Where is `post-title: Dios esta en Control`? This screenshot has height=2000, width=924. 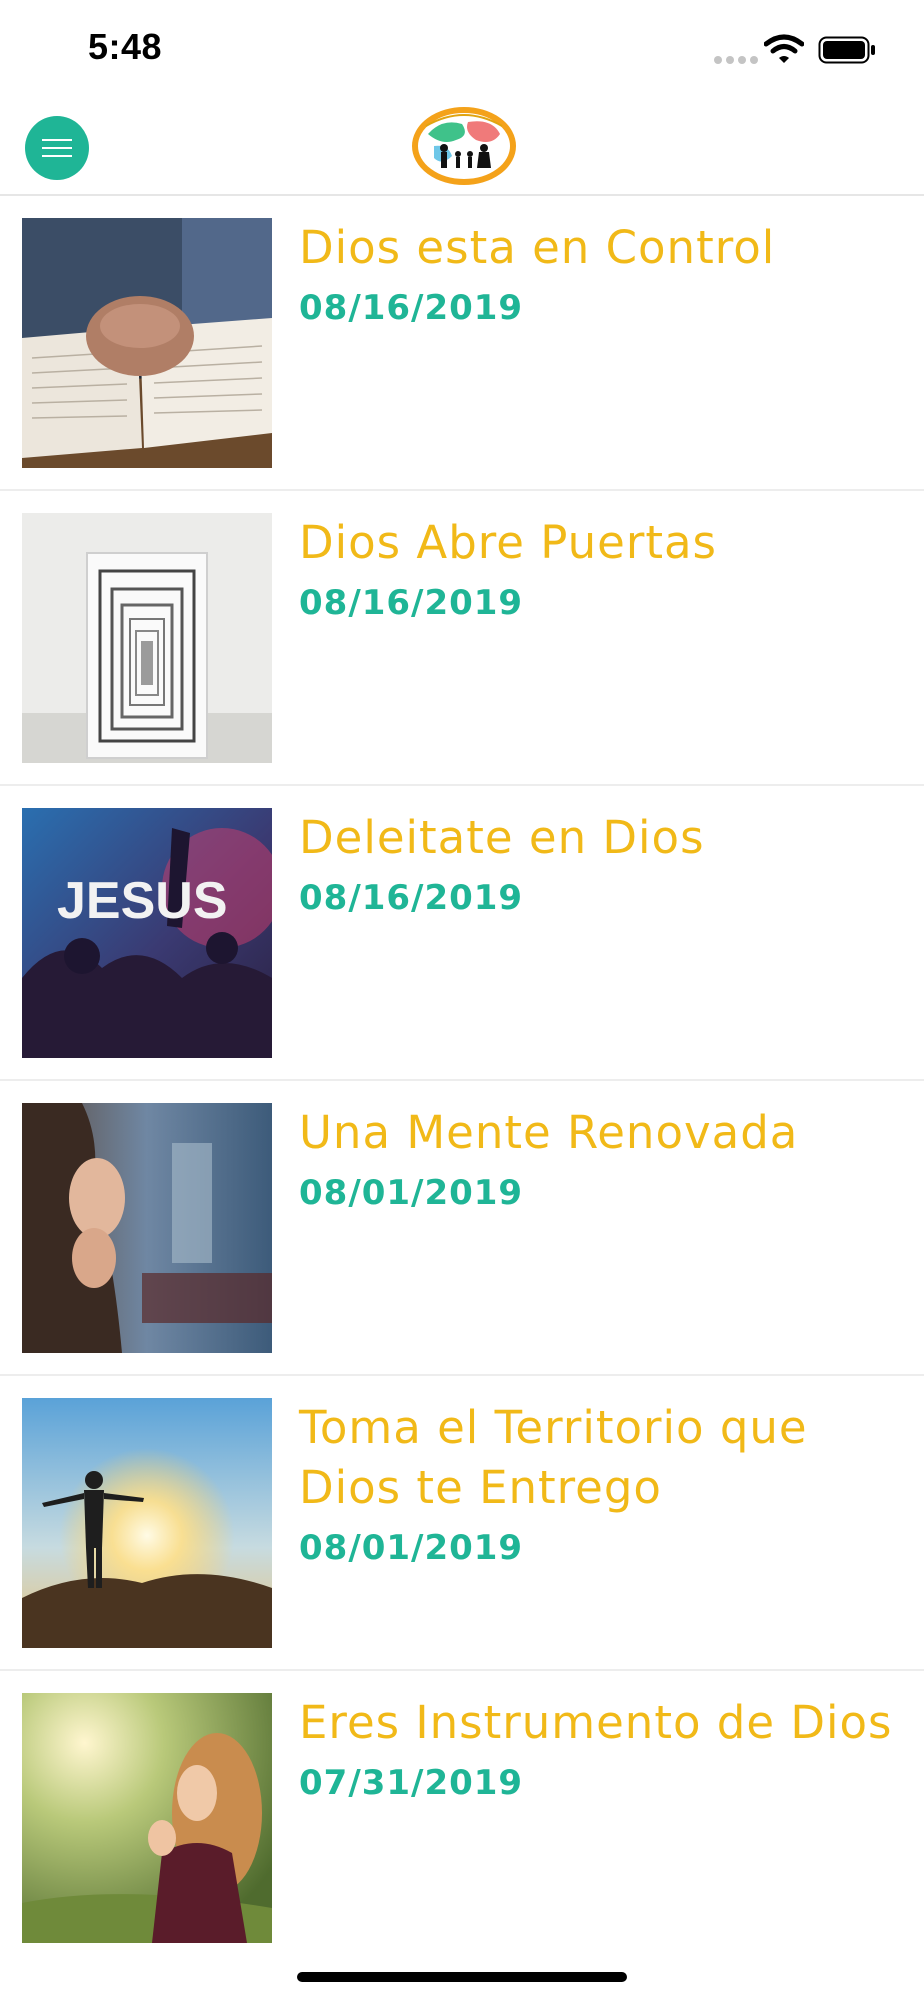 post-title: Dios esta en Control is located at coordinates (537, 247).